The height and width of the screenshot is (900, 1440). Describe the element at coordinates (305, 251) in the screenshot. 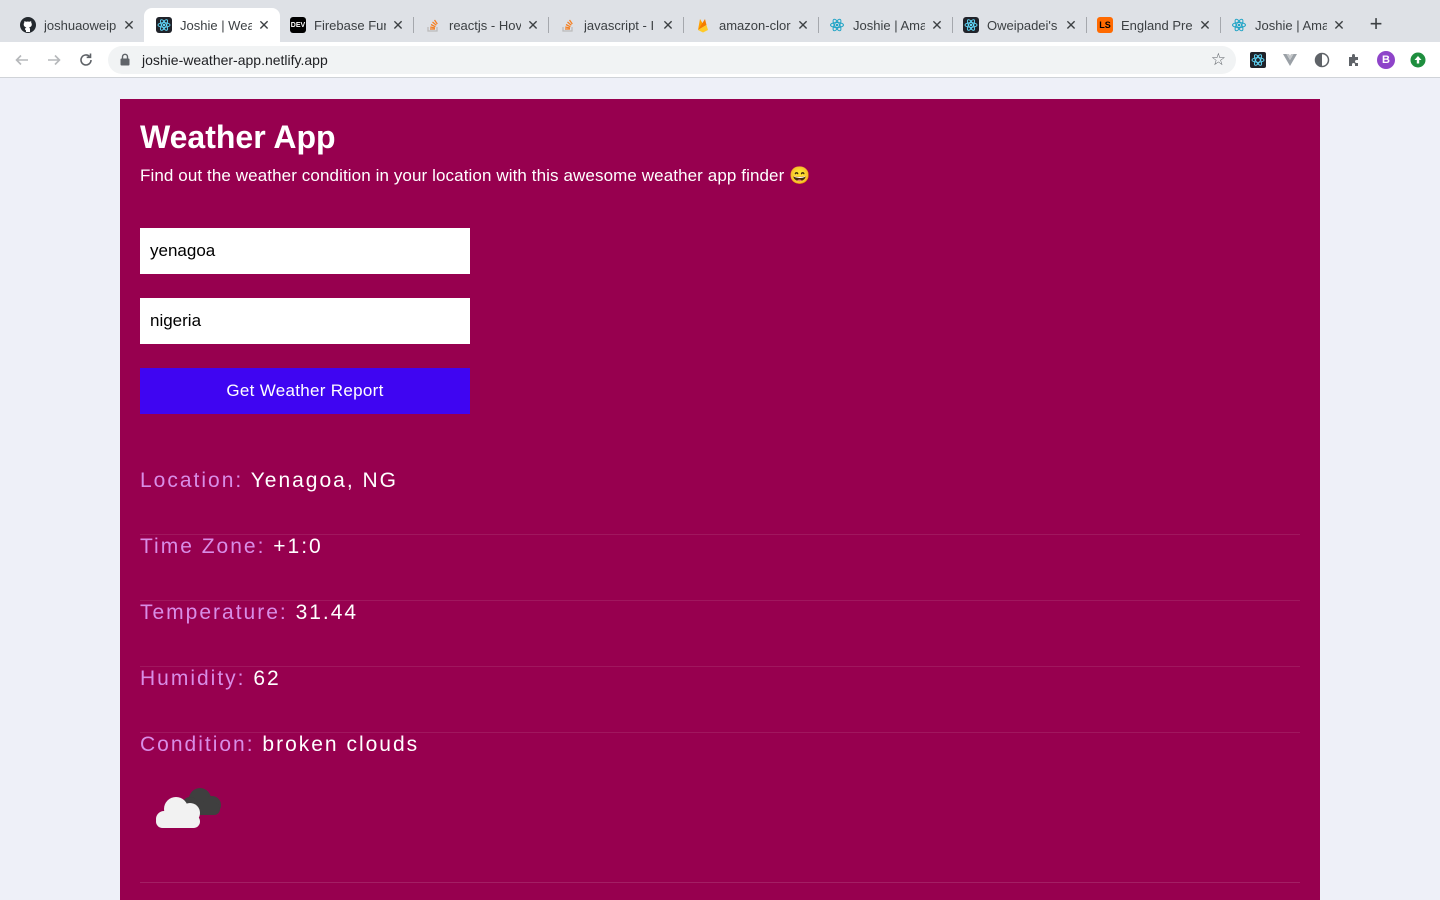

I see `city-input` at that location.